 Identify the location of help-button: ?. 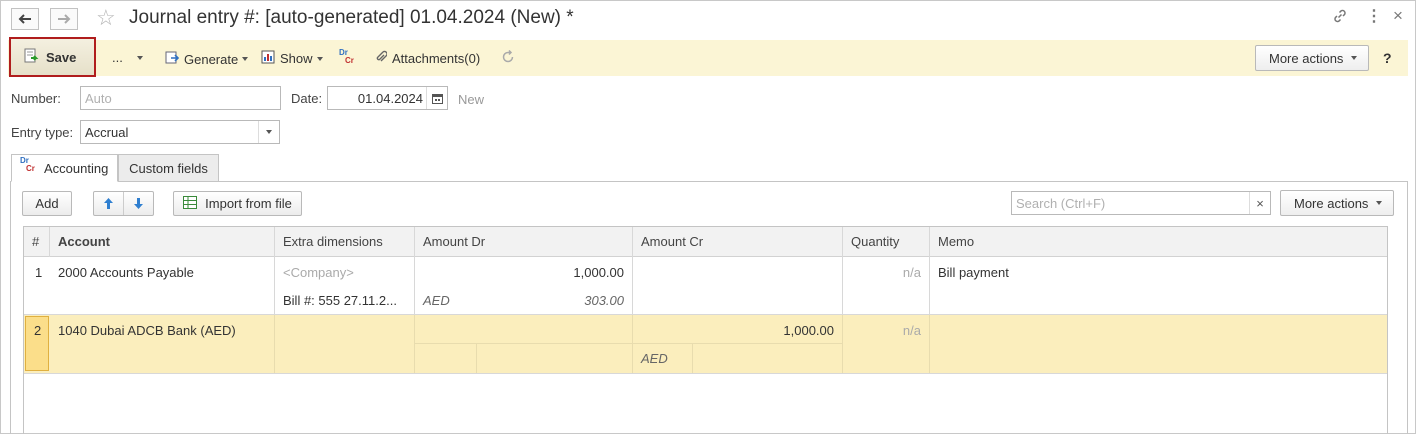
(1387, 58).